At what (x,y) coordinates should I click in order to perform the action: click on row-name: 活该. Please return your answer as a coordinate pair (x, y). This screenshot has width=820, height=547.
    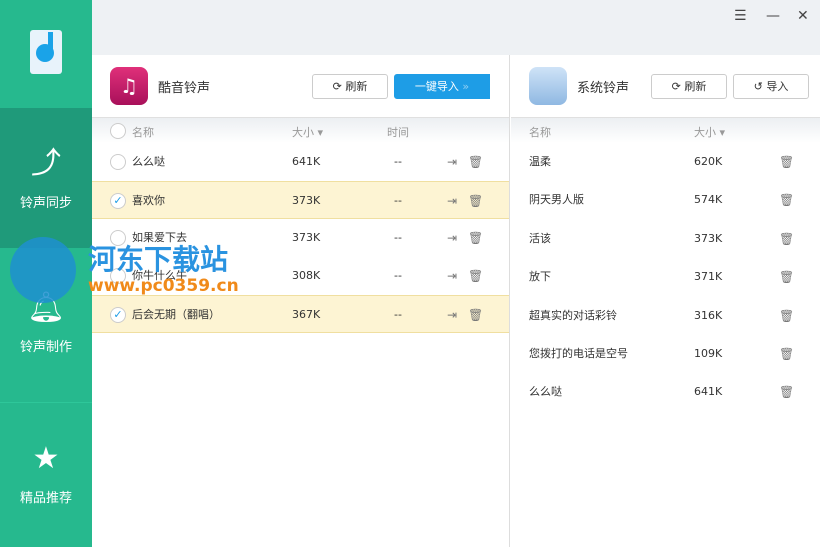
    Looking at the image, I should click on (540, 238).